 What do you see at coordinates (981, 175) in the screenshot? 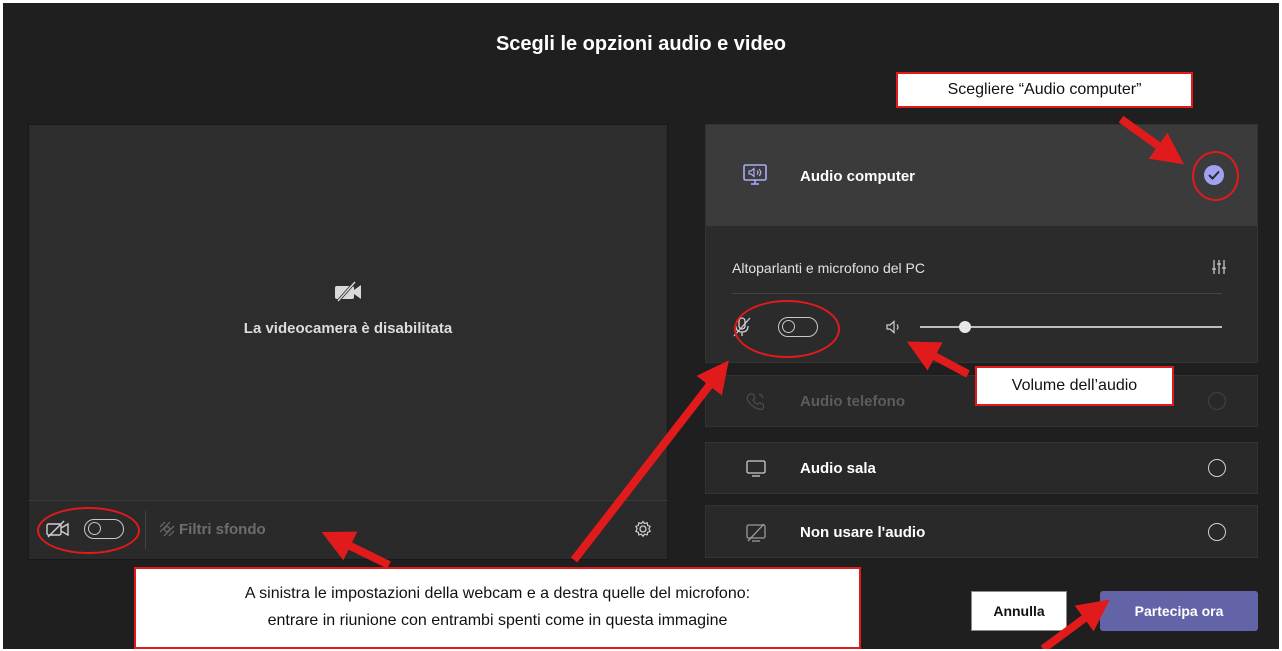
I see `audio-computer-header: Audio computer` at bounding box center [981, 175].